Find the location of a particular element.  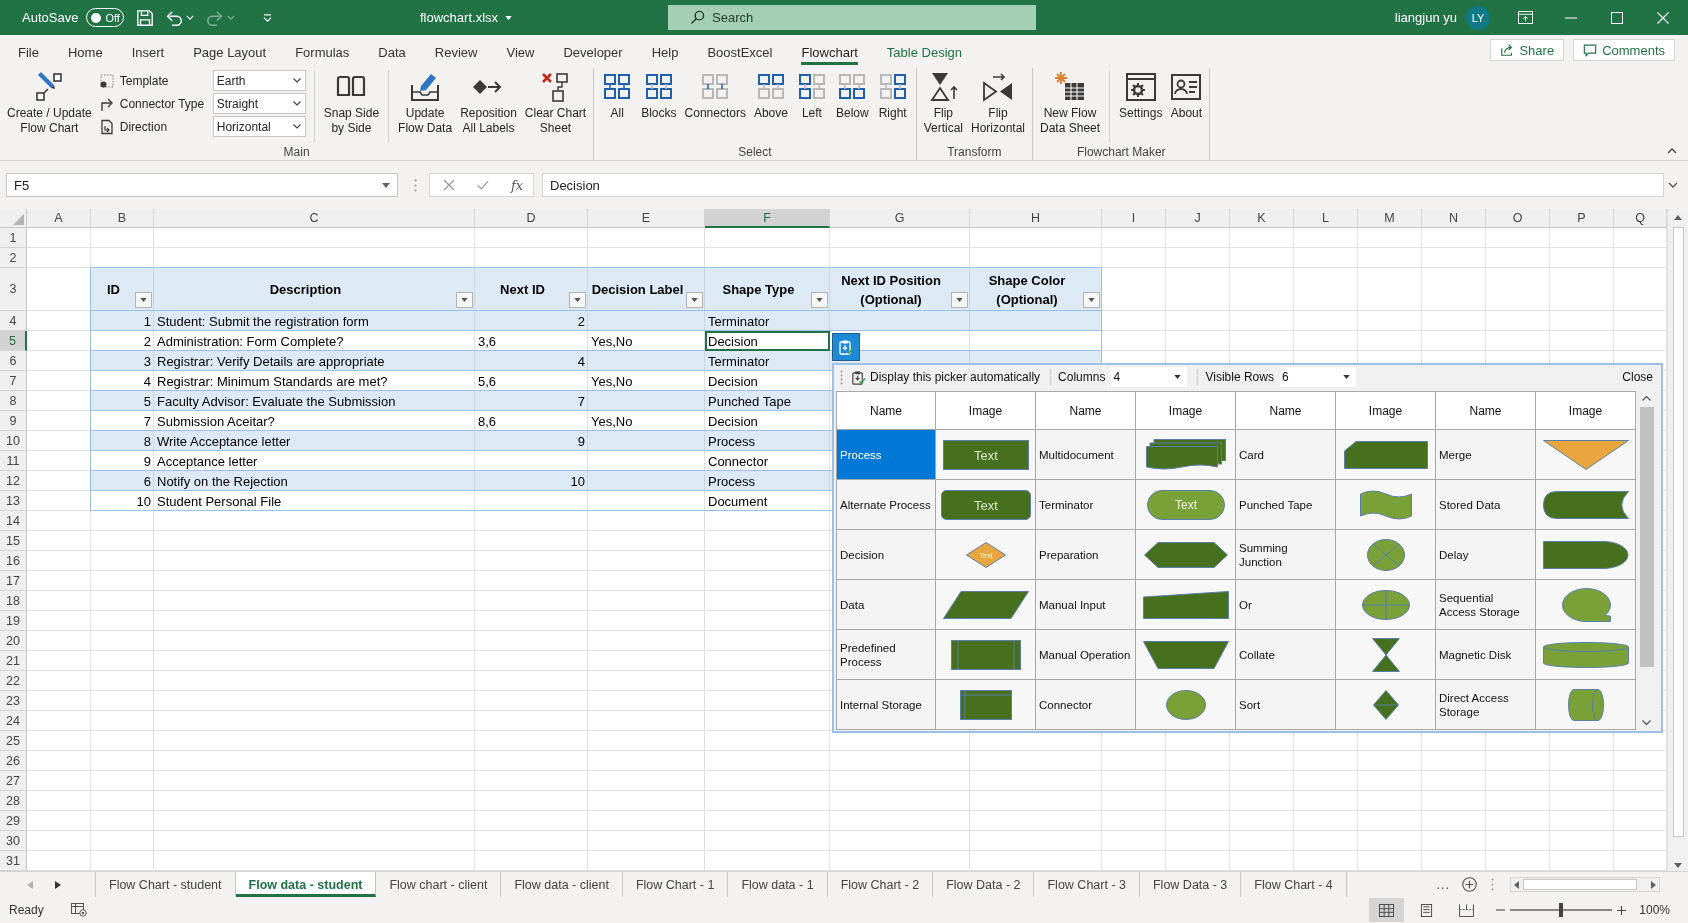

column-header: M is located at coordinates (1390, 218).